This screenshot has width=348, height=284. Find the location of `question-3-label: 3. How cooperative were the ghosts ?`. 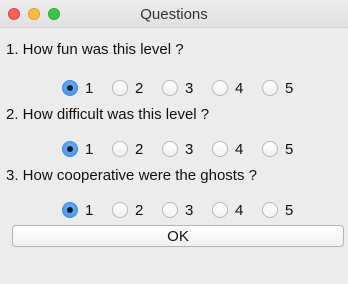

question-3-label: 3. How cooperative were the ghosts ? is located at coordinates (131, 175).